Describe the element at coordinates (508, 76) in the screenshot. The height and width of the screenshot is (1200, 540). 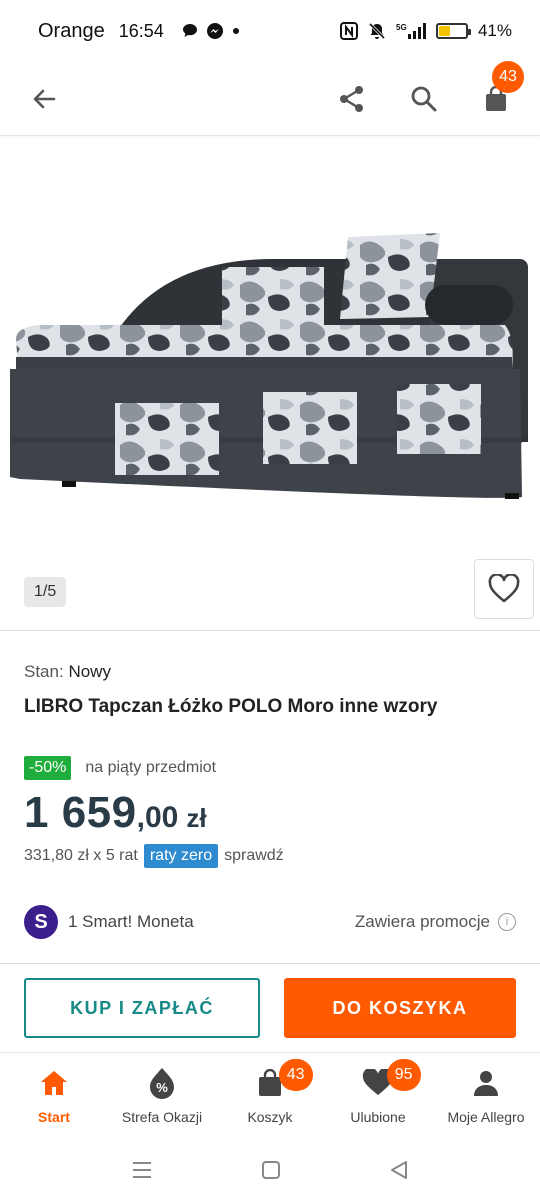
I see `cart-count-badge: 43` at that location.